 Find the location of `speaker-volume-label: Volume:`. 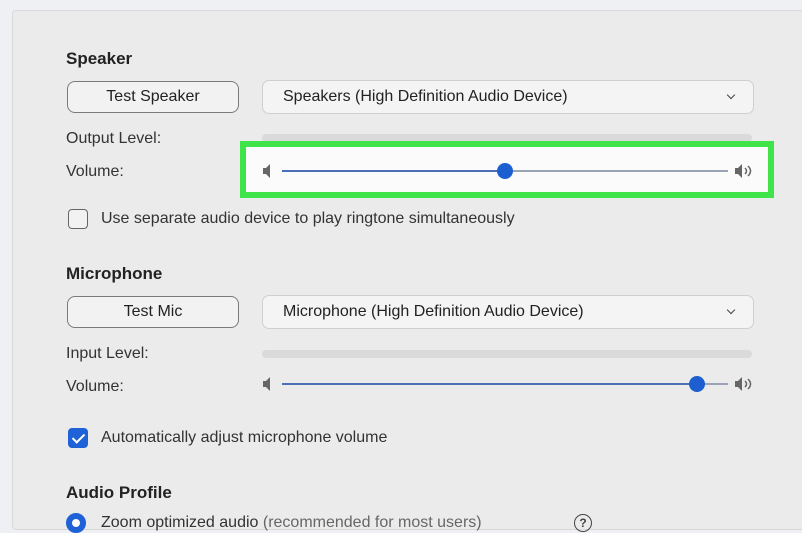

speaker-volume-label: Volume: is located at coordinates (95, 171).